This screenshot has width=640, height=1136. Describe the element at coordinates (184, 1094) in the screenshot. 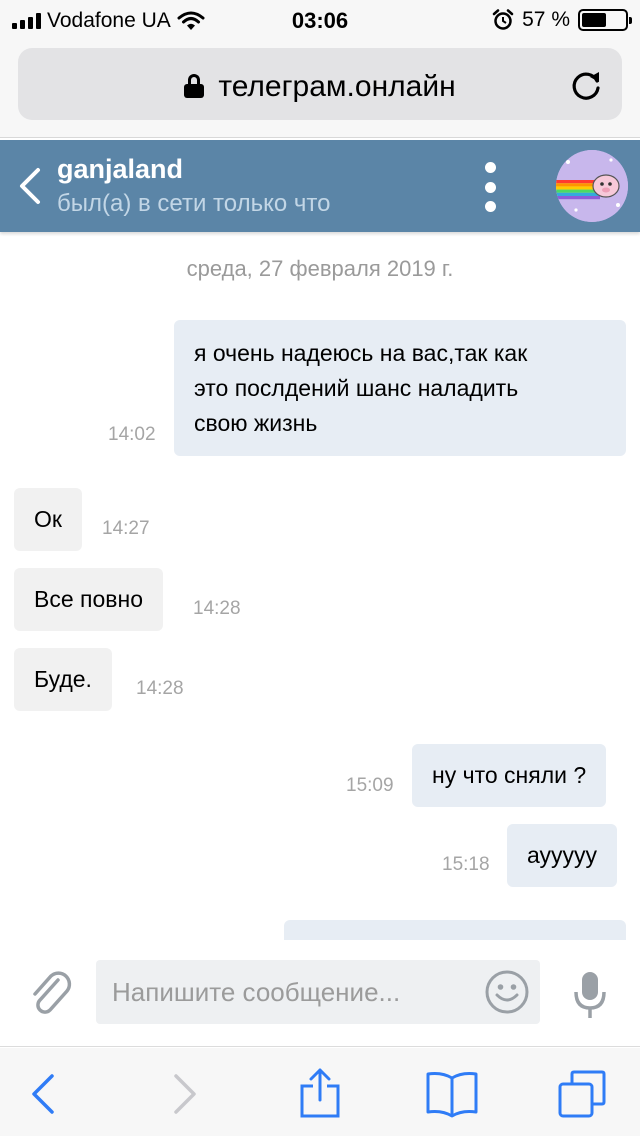

I see `forward-arrow-icon` at that location.